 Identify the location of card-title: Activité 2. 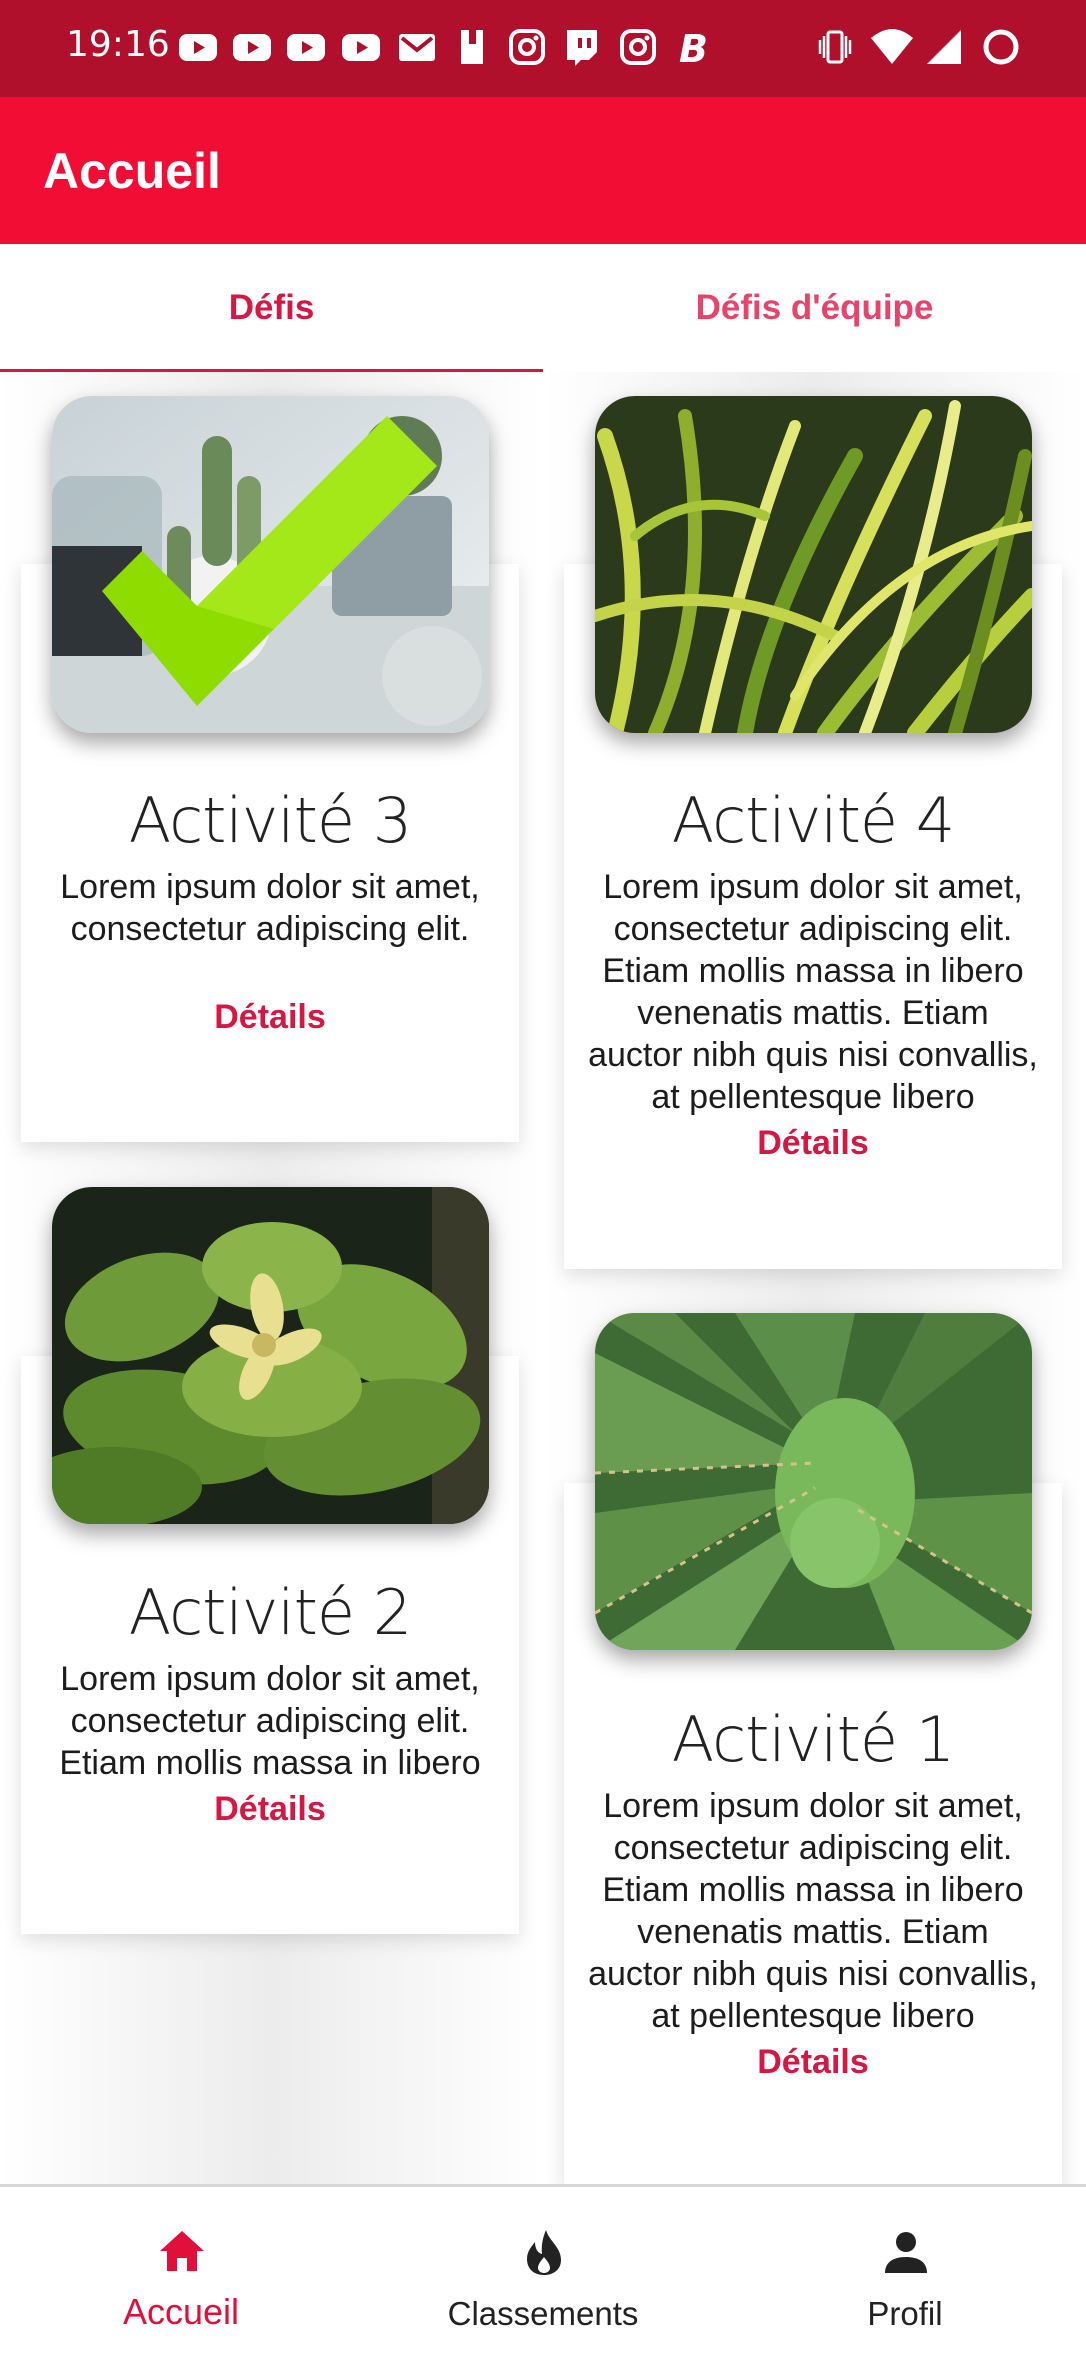
(270, 1612).